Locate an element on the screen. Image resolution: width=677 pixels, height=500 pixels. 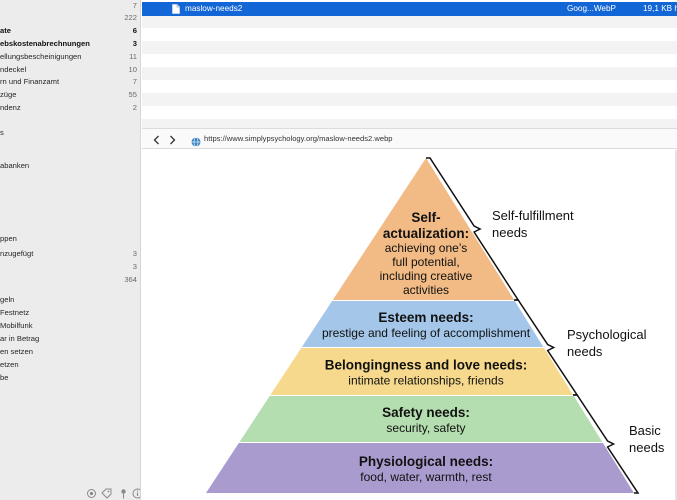
sidebar-item: züge 55 is located at coordinates (70, 95).